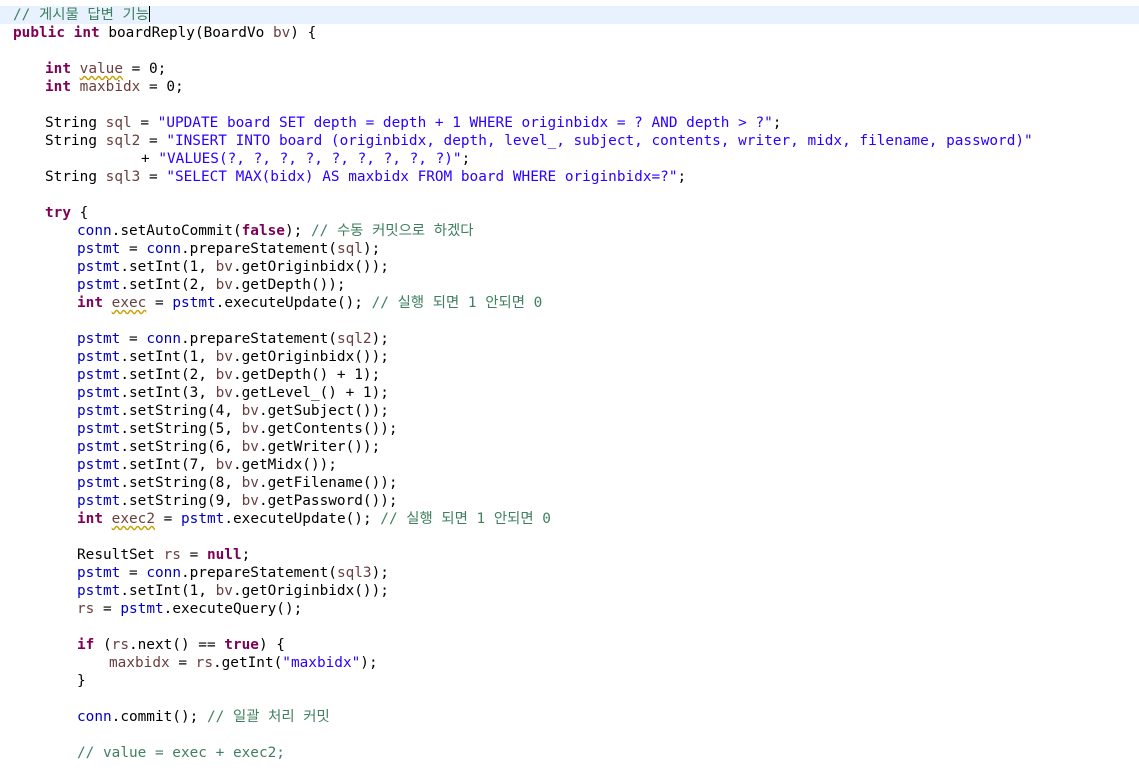 This screenshot has width=1139, height=772. Describe the element at coordinates (186, 33) in the screenshot. I see `code-token: boardReply(BoardVo` at that location.